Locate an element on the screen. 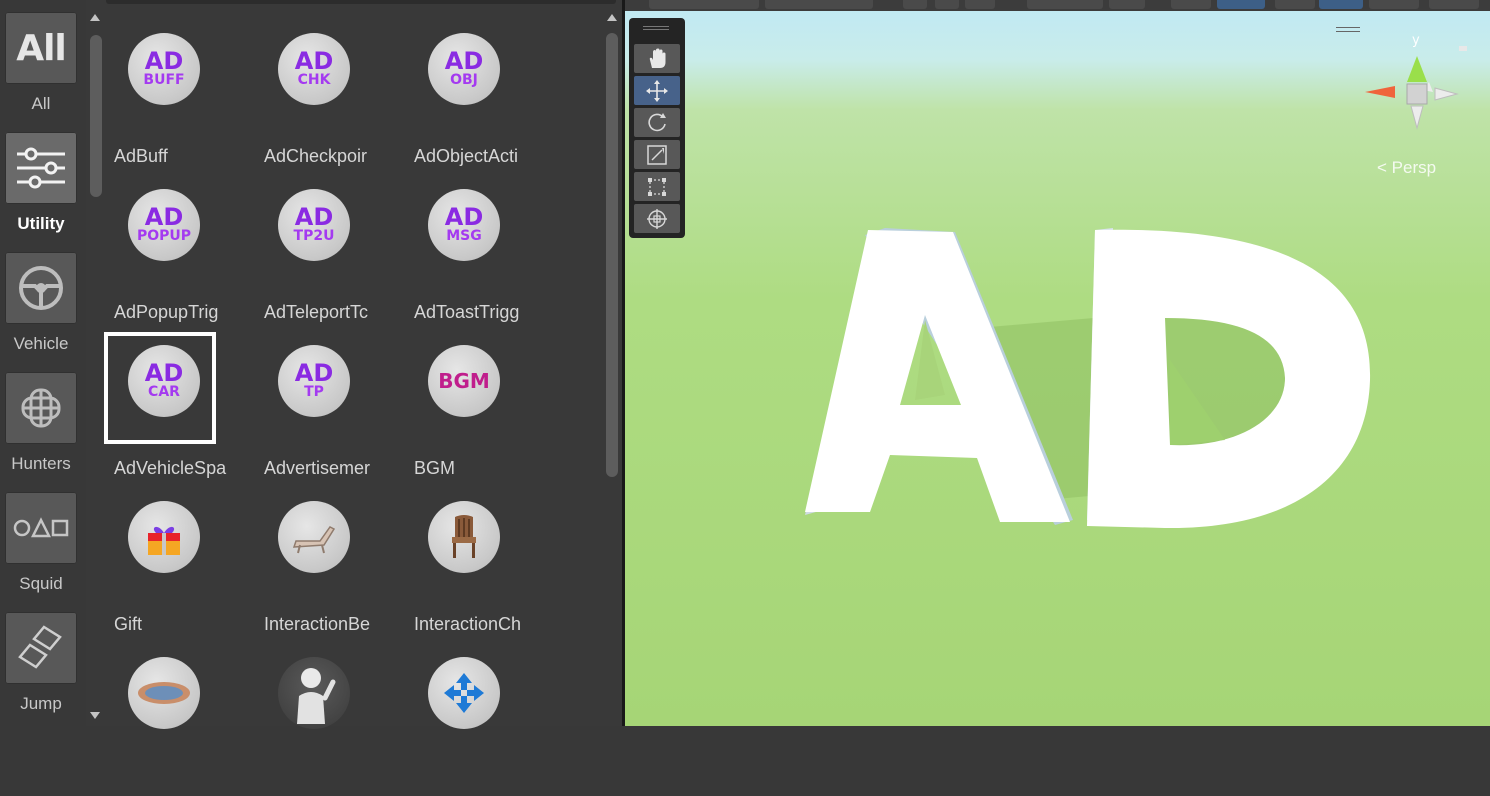 This screenshot has height=796, width=1490. lighting-toggle-button is located at coordinates (1295, 4).